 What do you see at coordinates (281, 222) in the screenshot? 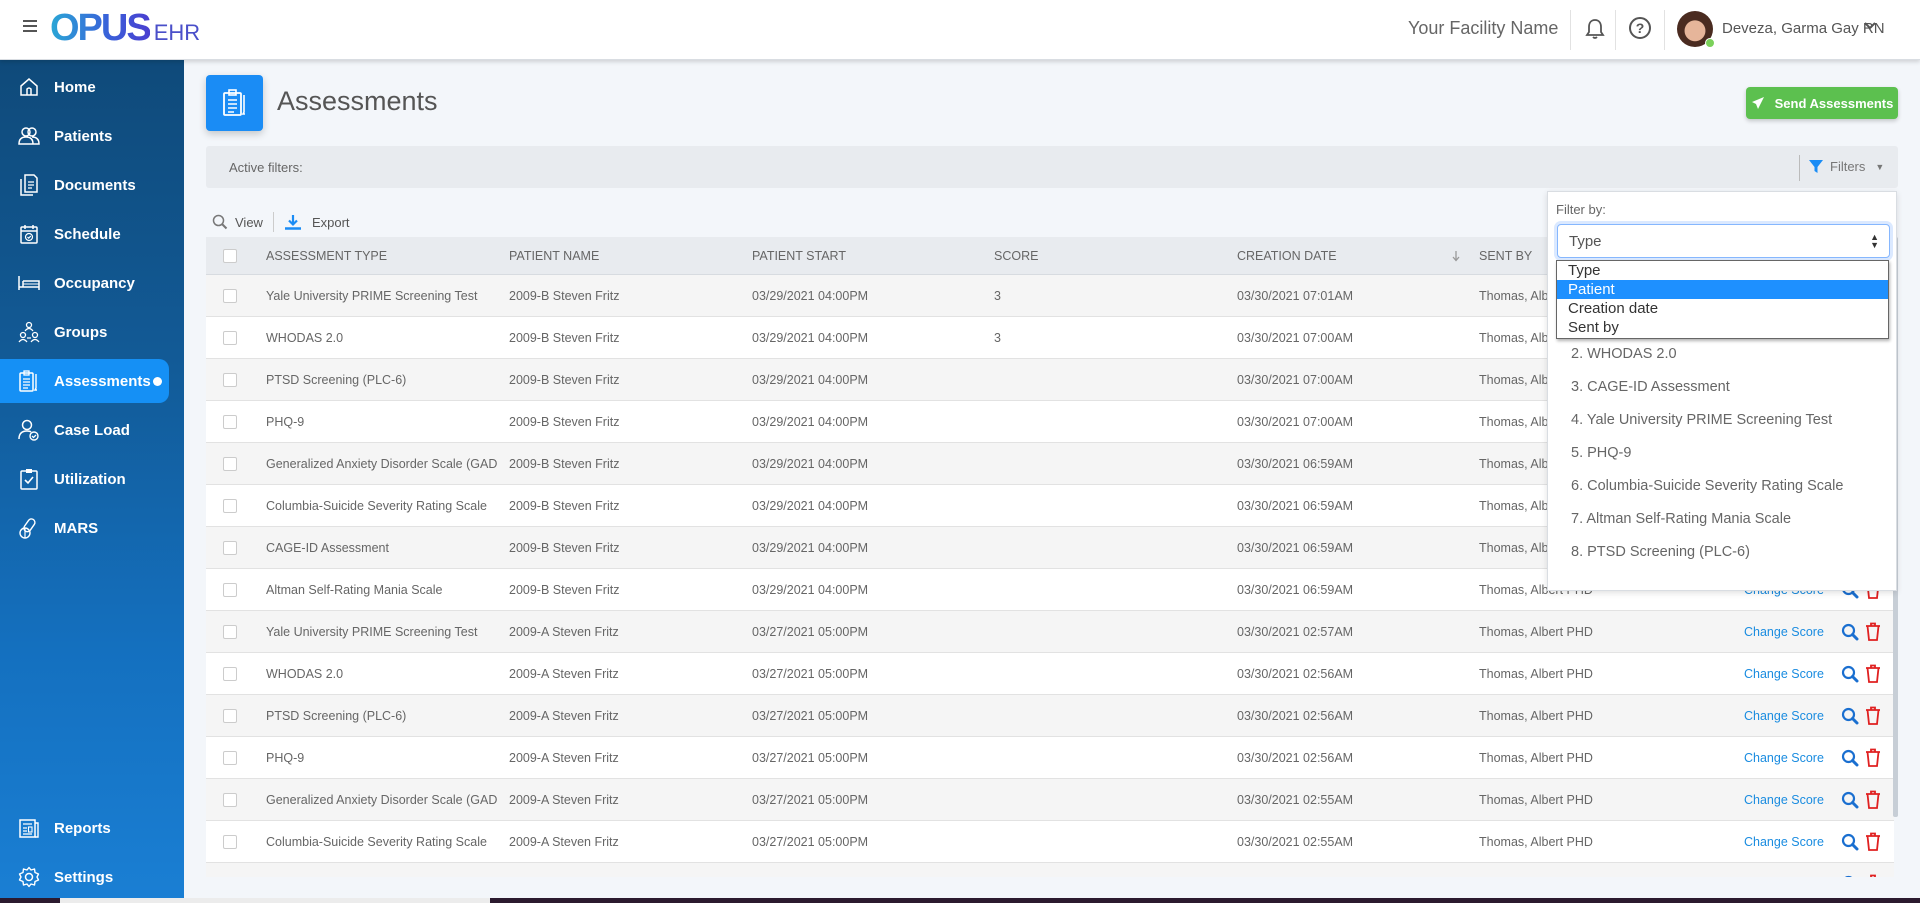
I see `table-toolbar: View Export` at bounding box center [281, 222].